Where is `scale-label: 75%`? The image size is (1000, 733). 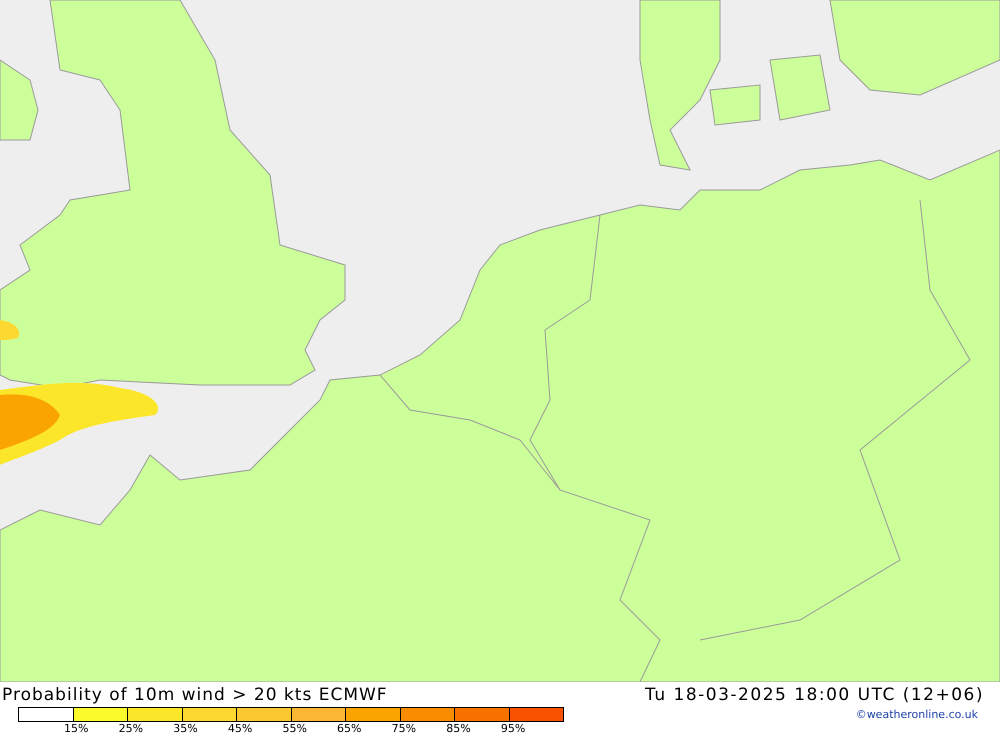 scale-label: 75% is located at coordinates (404, 727).